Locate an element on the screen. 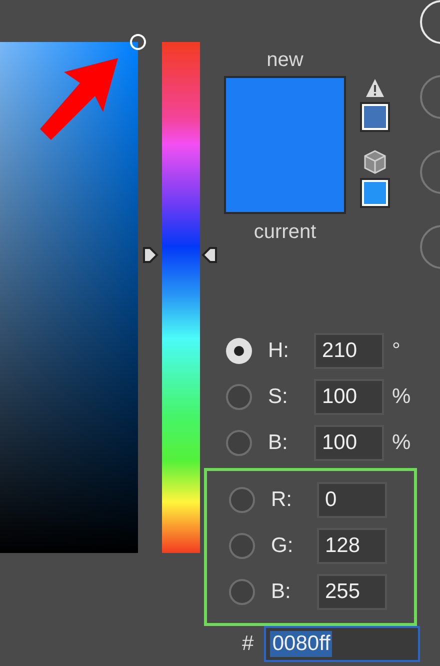  input-field: 0 is located at coordinates (352, 500).